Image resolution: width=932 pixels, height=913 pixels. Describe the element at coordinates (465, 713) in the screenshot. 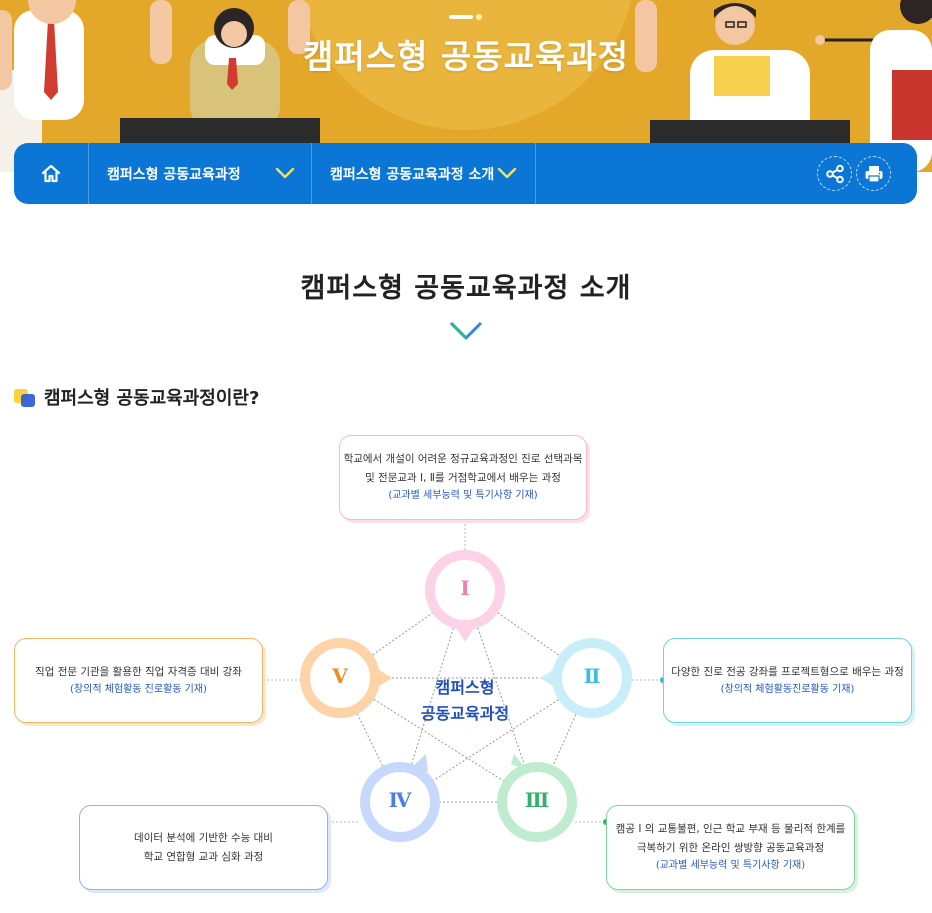

I see `center-label-line: 공동교육과정` at that location.